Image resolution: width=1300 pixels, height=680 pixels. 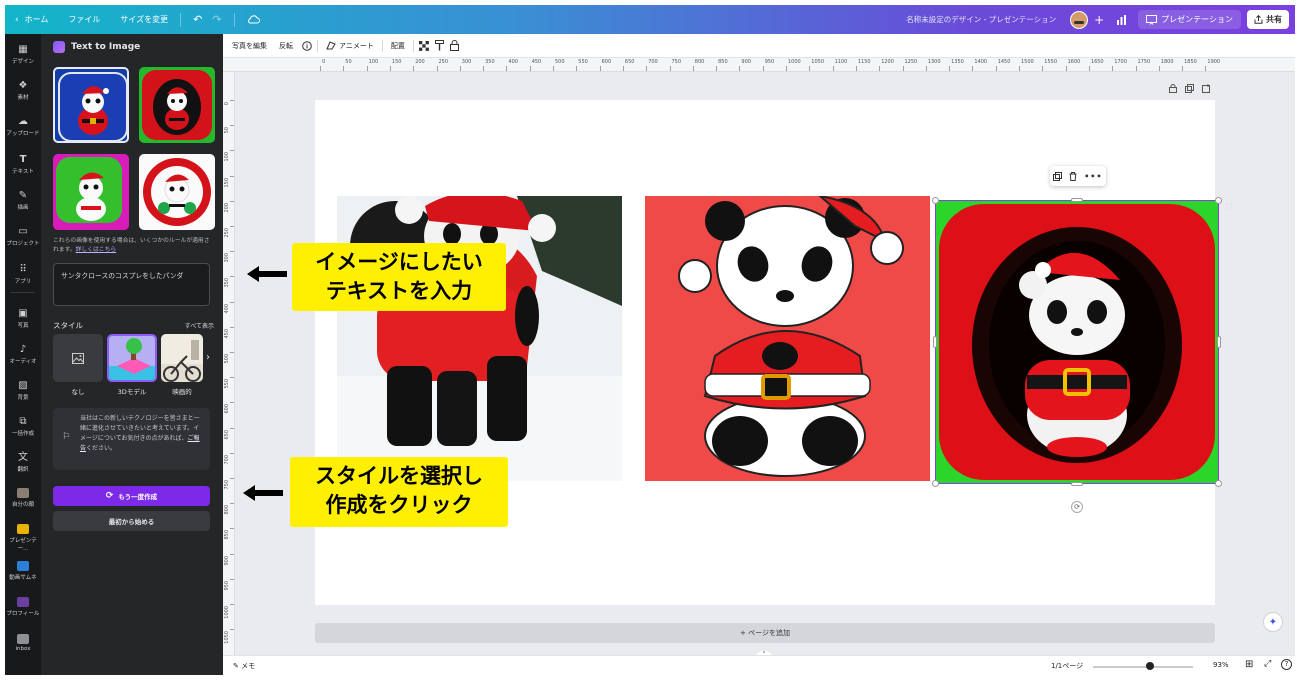 What do you see at coordinates (1229, 208) in the screenshot?
I see `heart-icon: ♡` at bounding box center [1229, 208].